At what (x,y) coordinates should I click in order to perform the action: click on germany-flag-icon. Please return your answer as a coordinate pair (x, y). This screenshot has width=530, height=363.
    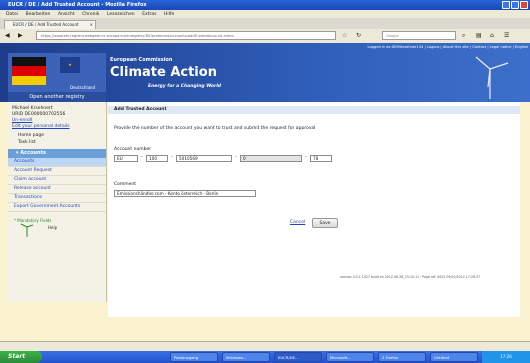
    Looking at the image, I should click on (29, 71).